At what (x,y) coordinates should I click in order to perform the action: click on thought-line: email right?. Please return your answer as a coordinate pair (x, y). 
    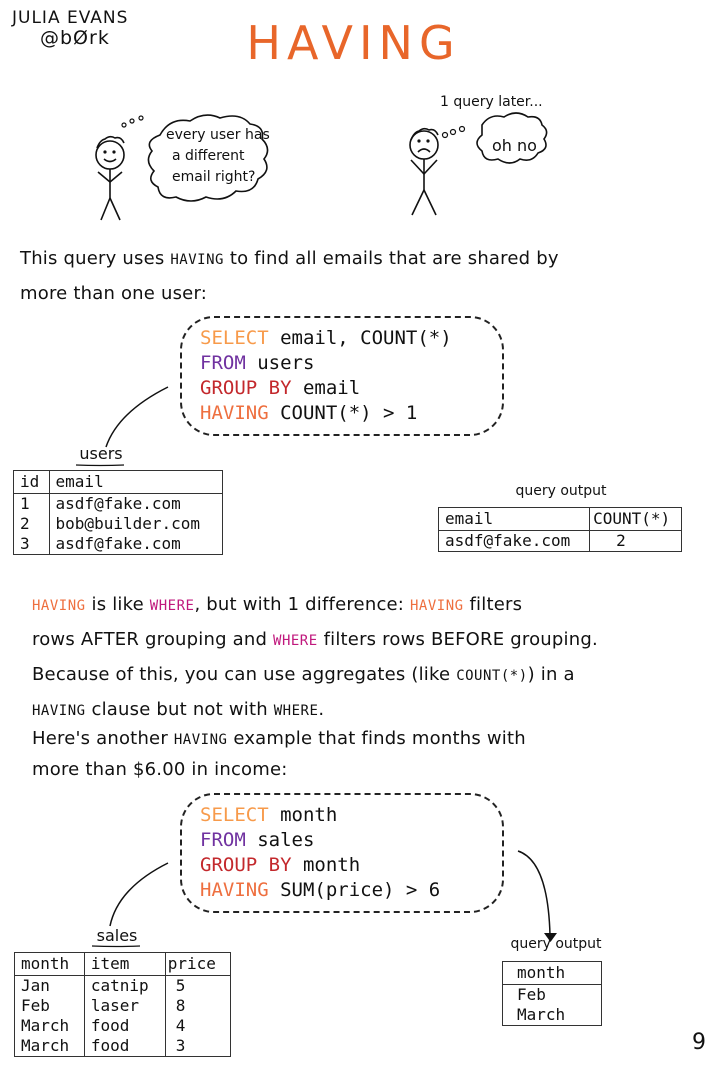
    Looking at the image, I should click on (214, 177).